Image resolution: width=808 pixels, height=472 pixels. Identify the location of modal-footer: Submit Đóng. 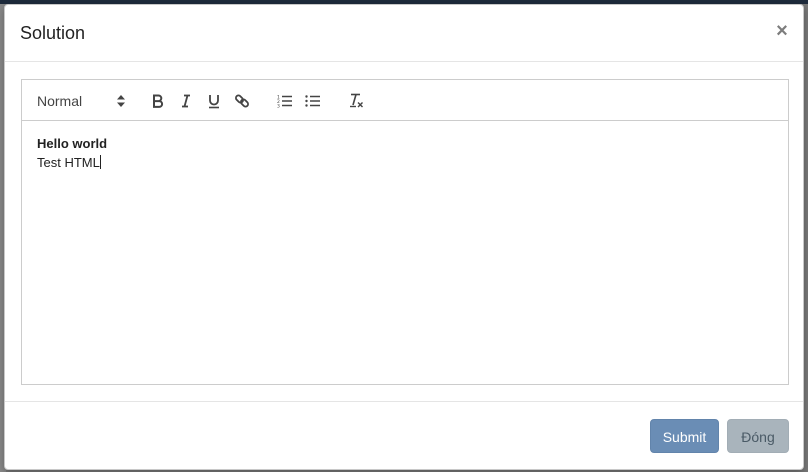
(404, 435).